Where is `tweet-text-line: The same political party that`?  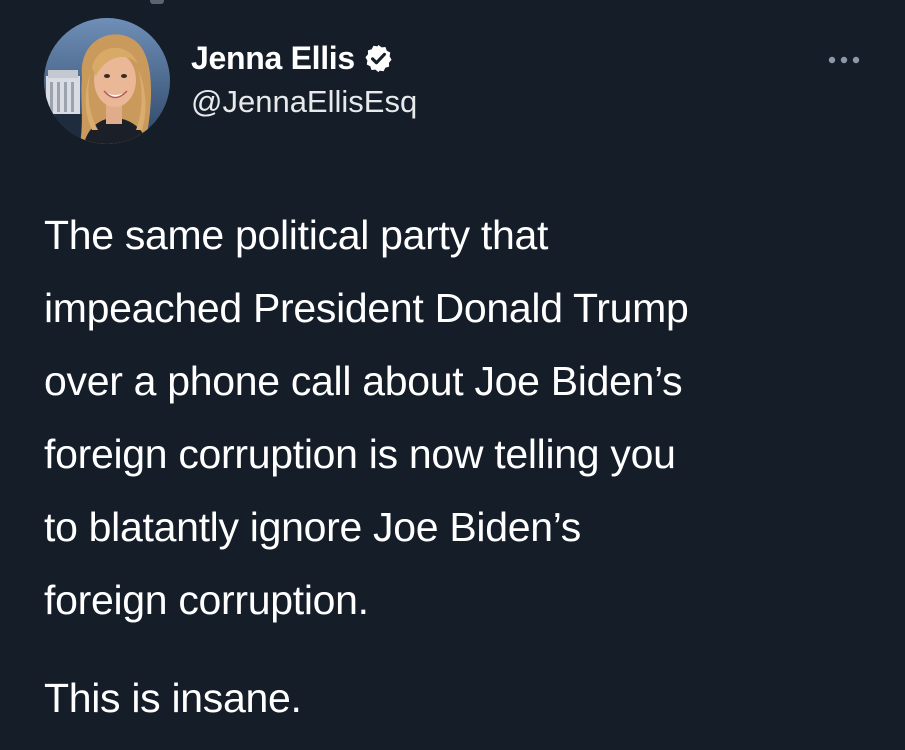
tweet-text-line: The same political party that is located at coordinates (296, 235).